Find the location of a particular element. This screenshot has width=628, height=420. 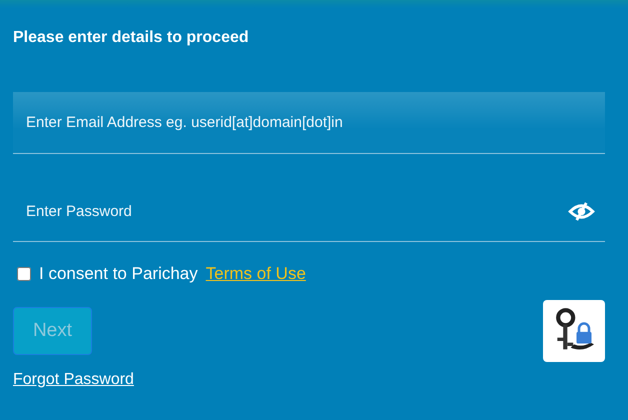

key-lock-icon is located at coordinates (574, 331).